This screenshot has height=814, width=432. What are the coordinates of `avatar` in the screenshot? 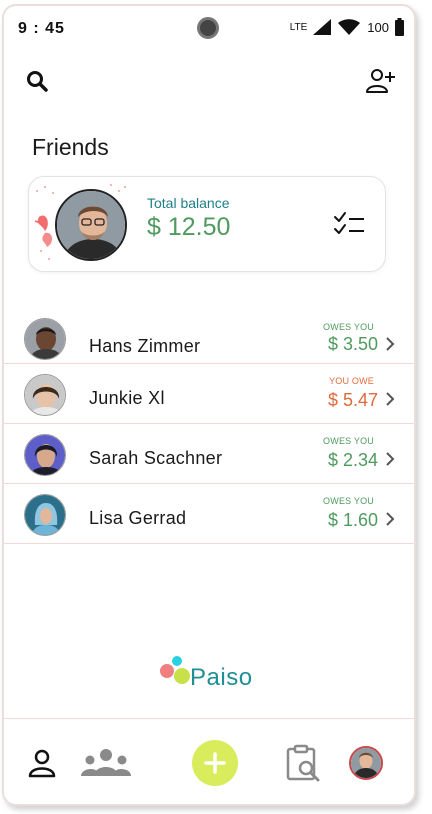 It's located at (366, 763).